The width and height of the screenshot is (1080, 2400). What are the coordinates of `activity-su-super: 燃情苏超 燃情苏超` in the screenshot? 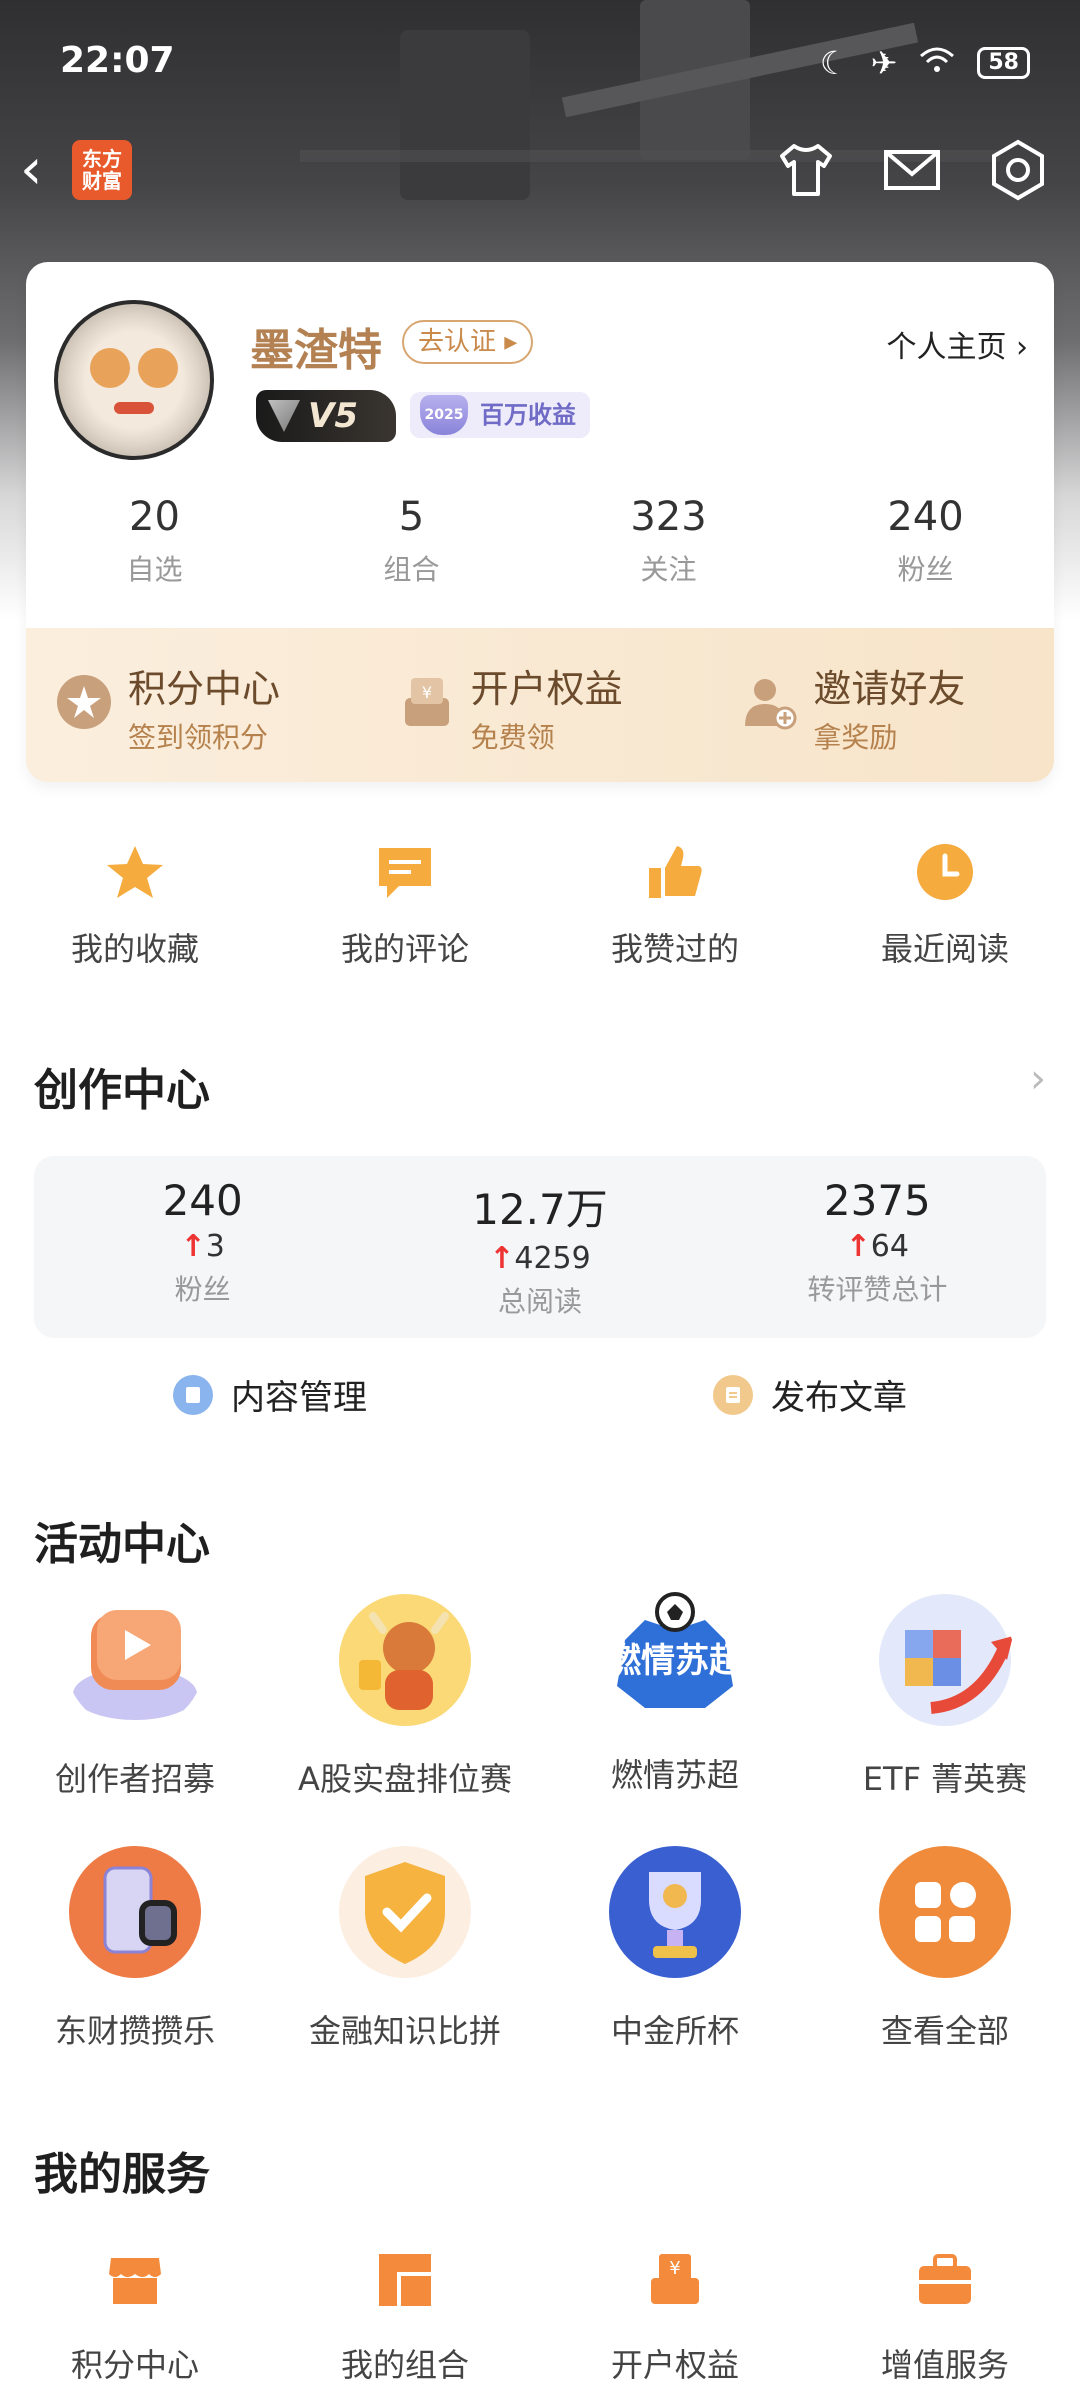 It's located at (675, 1716).